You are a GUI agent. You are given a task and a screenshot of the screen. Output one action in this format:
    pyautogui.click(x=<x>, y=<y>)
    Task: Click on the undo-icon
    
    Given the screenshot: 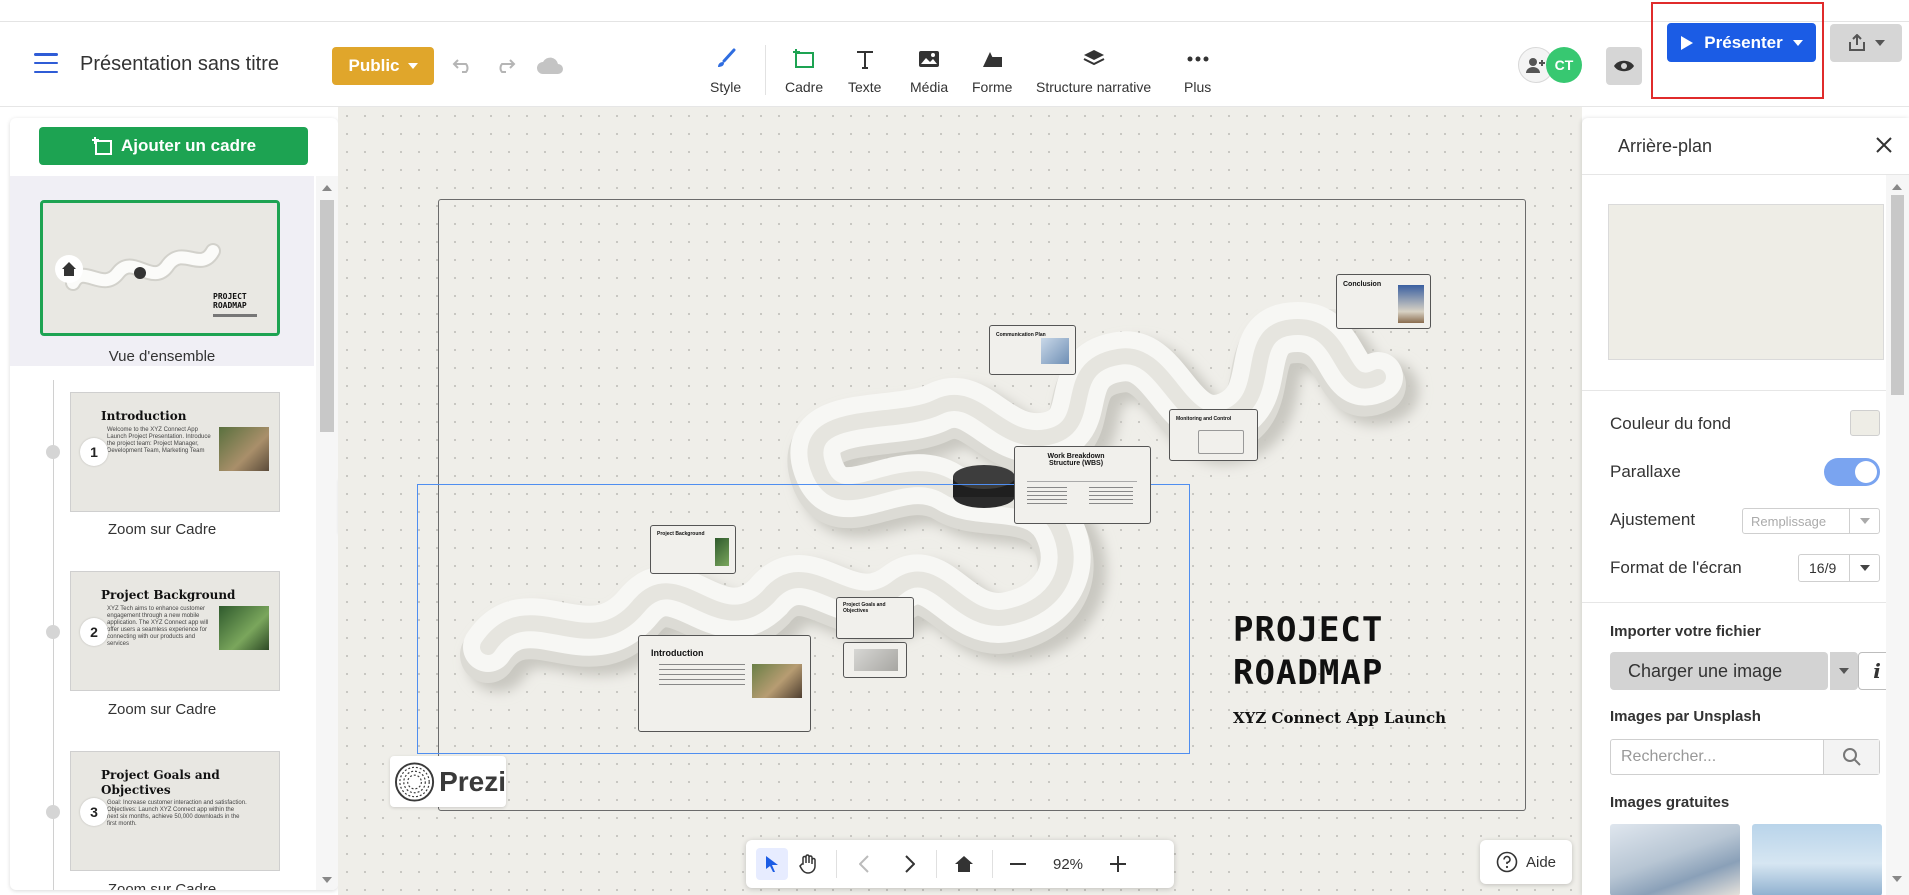 What is the action you would take?
    pyautogui.click(x=463, y=66)
    